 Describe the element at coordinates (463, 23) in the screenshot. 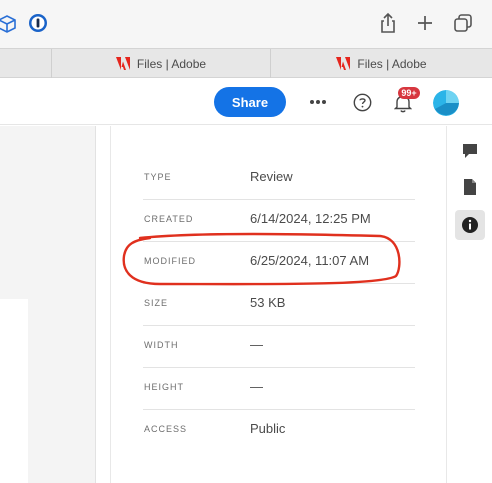

I see `tab-overview-icon` at that location.